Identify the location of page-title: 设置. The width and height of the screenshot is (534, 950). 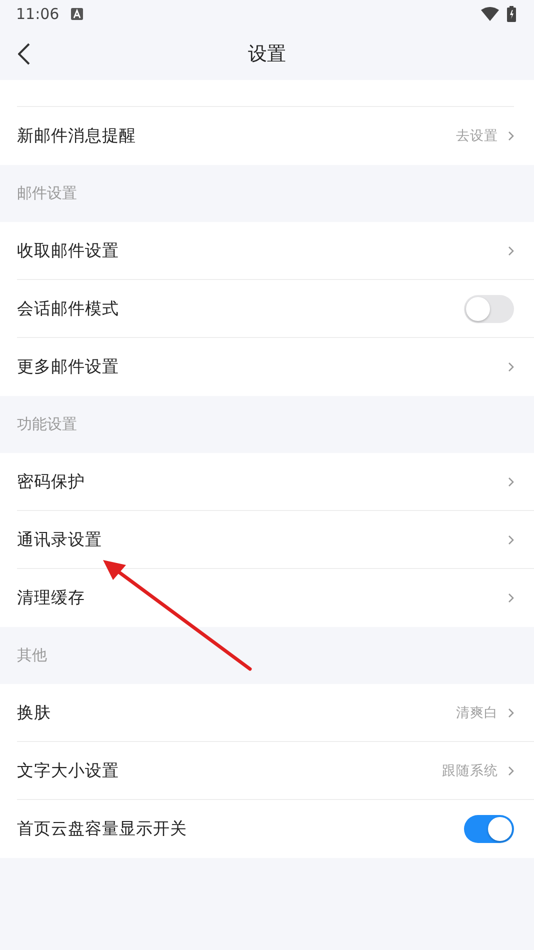
(267, 54).